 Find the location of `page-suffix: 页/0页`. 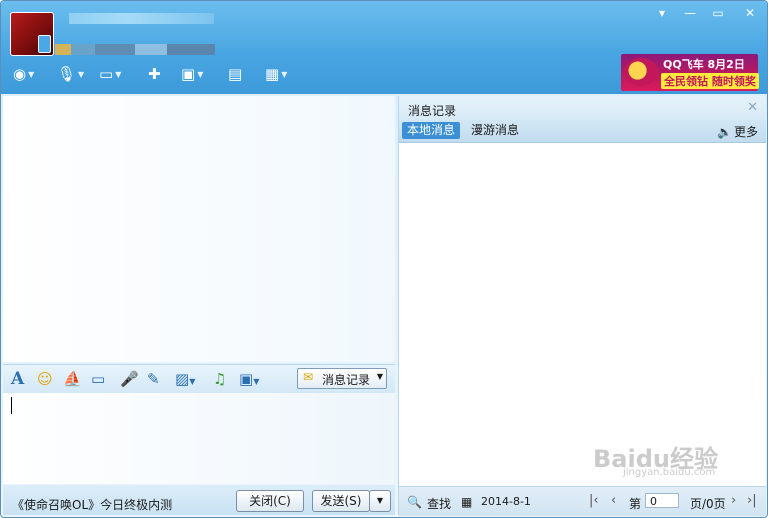

page-suffix: 页/0页 is located at coordinates (708, 504).